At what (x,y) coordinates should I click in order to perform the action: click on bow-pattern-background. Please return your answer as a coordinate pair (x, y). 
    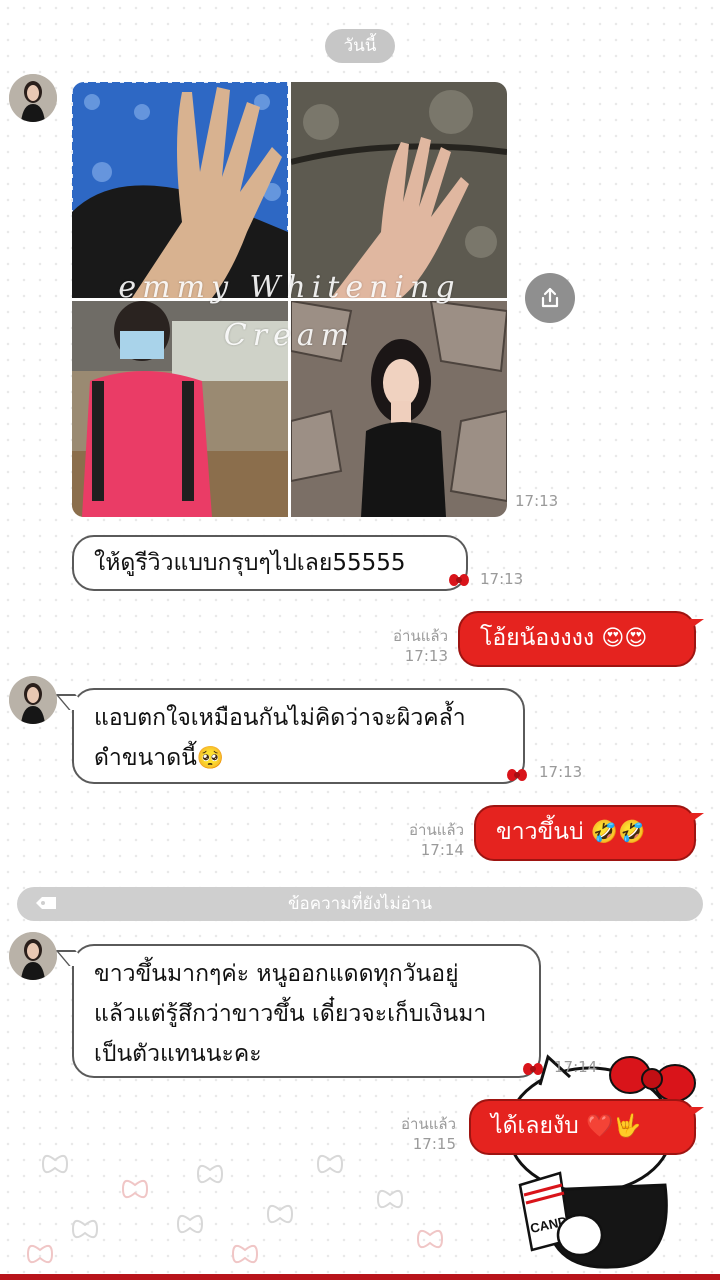
    Looking at the image, I should click on (235, 1209).